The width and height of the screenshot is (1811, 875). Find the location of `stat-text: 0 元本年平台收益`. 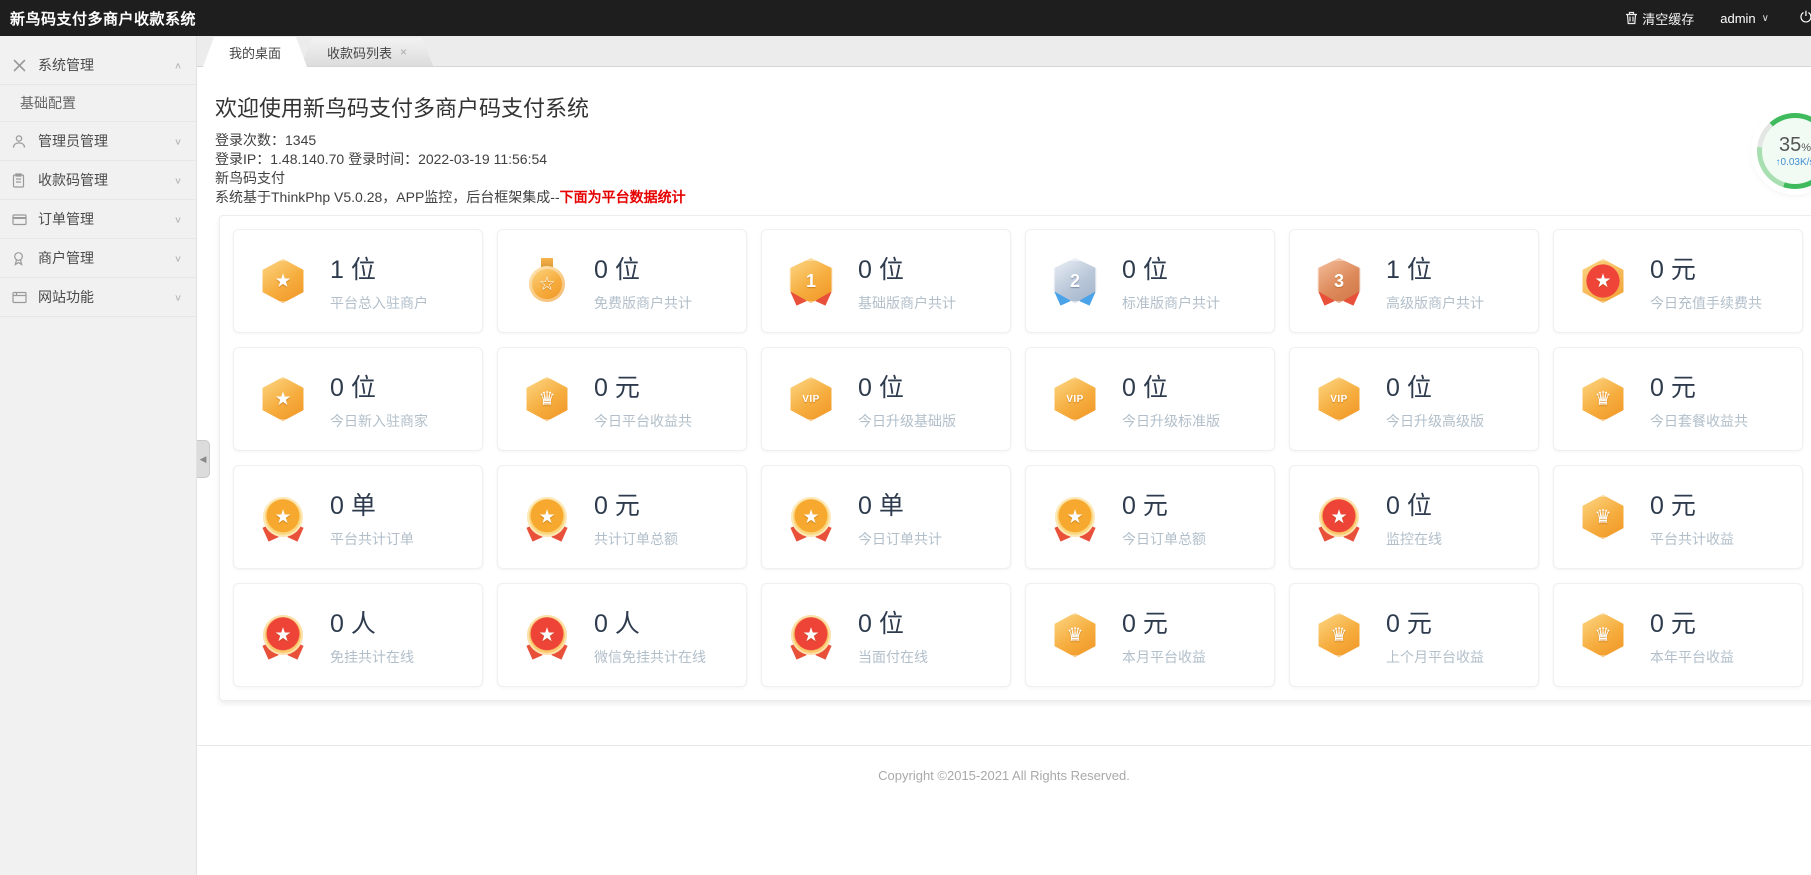

stat-text: 0 元本年平台收益 is located at coordinates (1692, 635).